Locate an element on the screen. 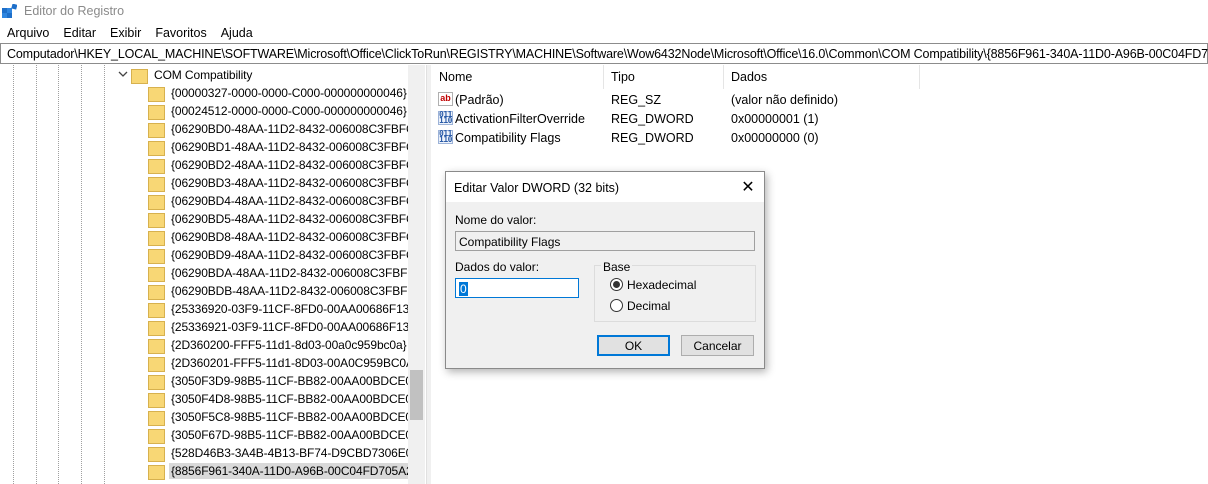 The height and width of the screenshot is (484, 1208). tree-item: {3050F67D-98B5-11CF-BB82-00AA00BDCE0B} is located at coordinates (287, 435).